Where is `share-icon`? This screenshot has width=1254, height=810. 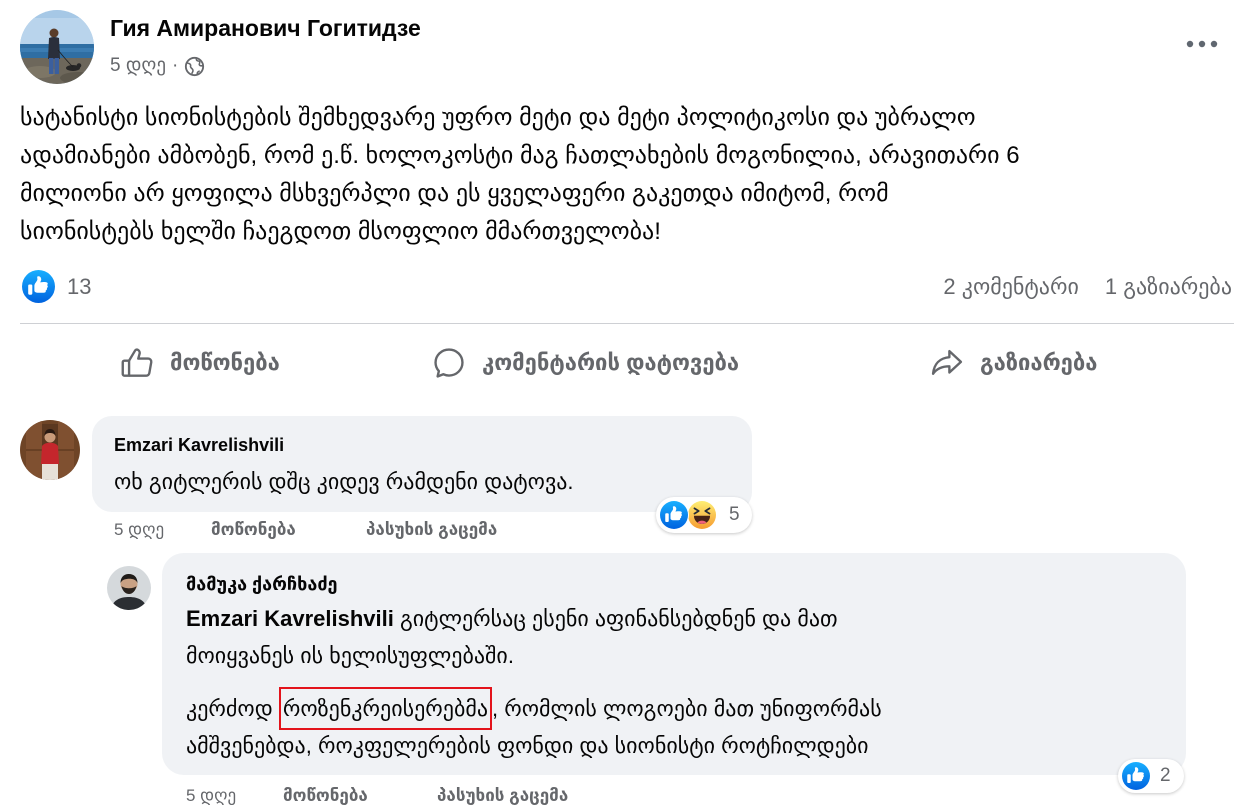
share-icon is located at coordinates (947, 363).